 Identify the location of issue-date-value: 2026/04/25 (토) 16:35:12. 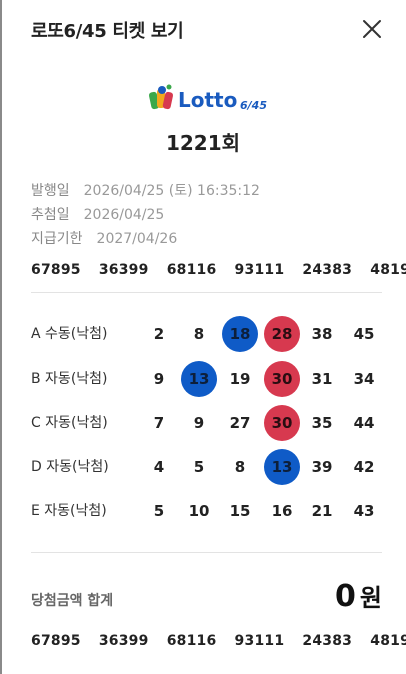
(171, 191).